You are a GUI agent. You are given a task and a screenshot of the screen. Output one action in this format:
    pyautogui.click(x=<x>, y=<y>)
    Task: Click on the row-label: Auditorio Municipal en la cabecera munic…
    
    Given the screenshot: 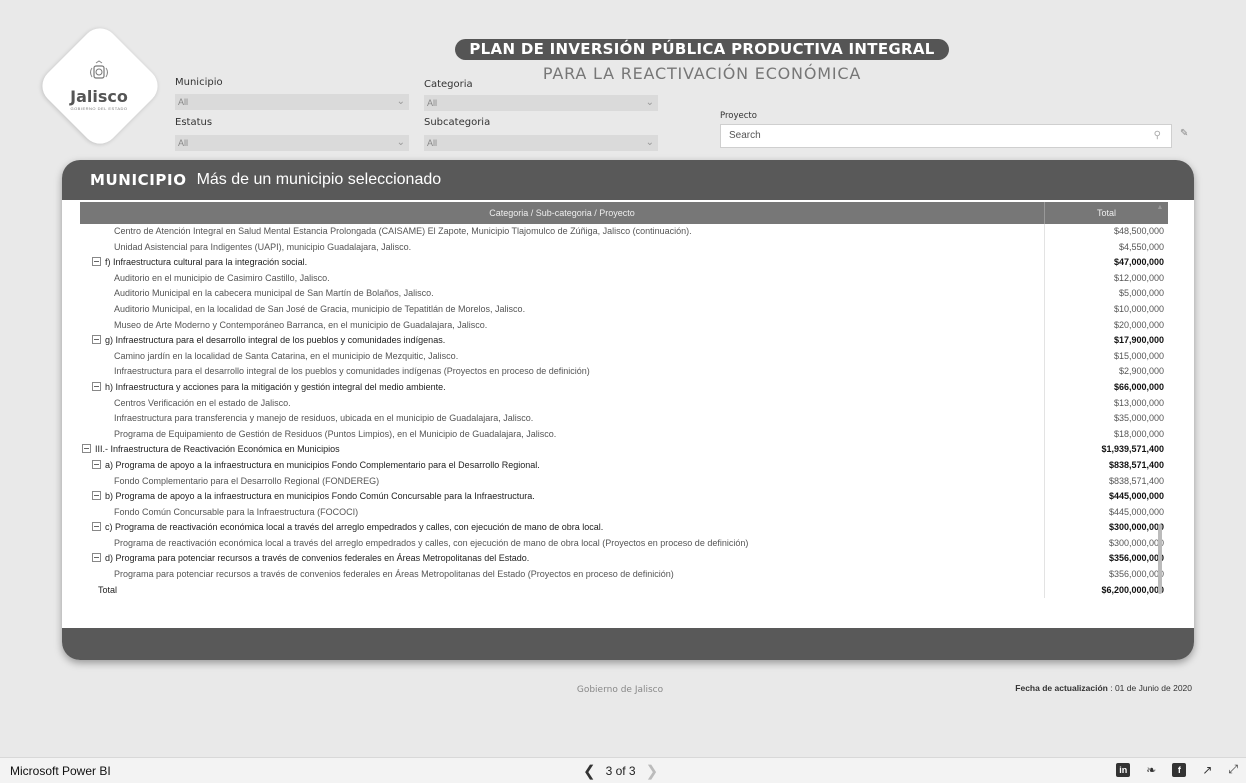 What is the action you would take?
    pyautogui.click(x=562, y=294)
    